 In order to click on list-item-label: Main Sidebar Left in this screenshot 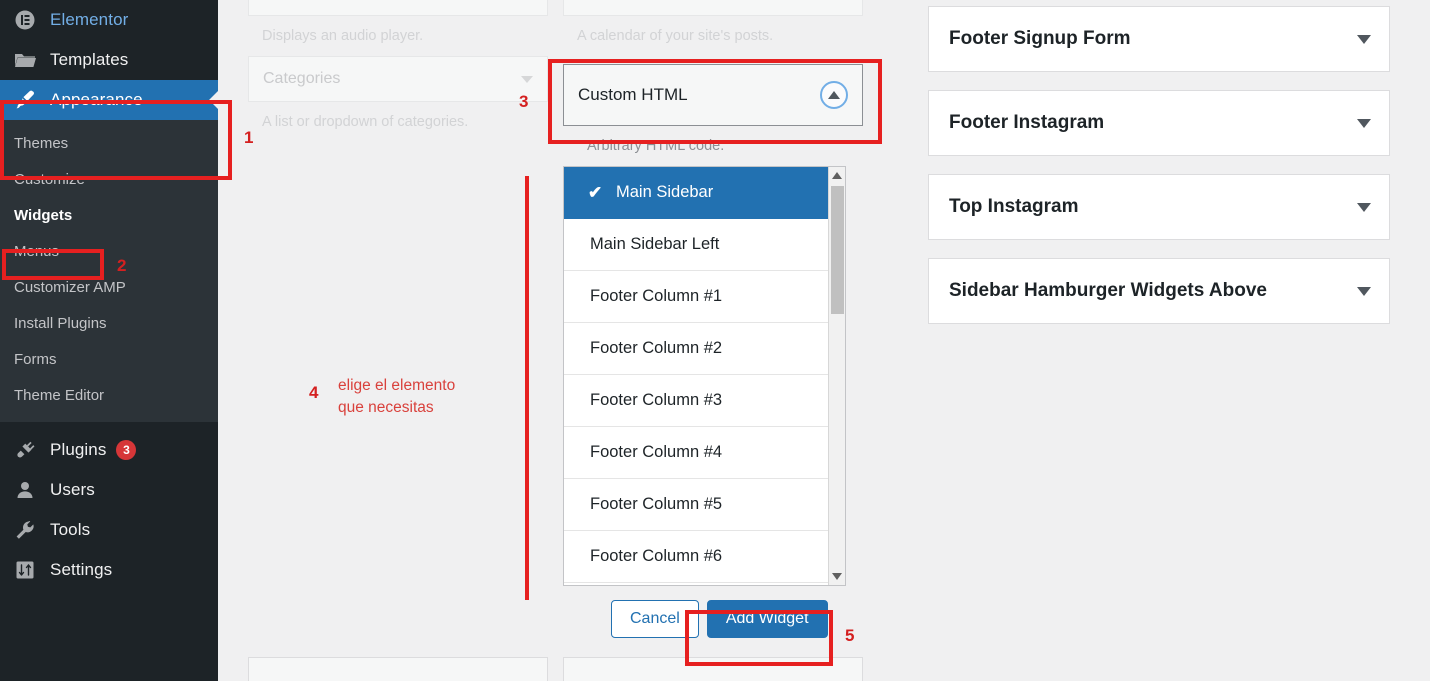, I will do `click(655, 244)`.